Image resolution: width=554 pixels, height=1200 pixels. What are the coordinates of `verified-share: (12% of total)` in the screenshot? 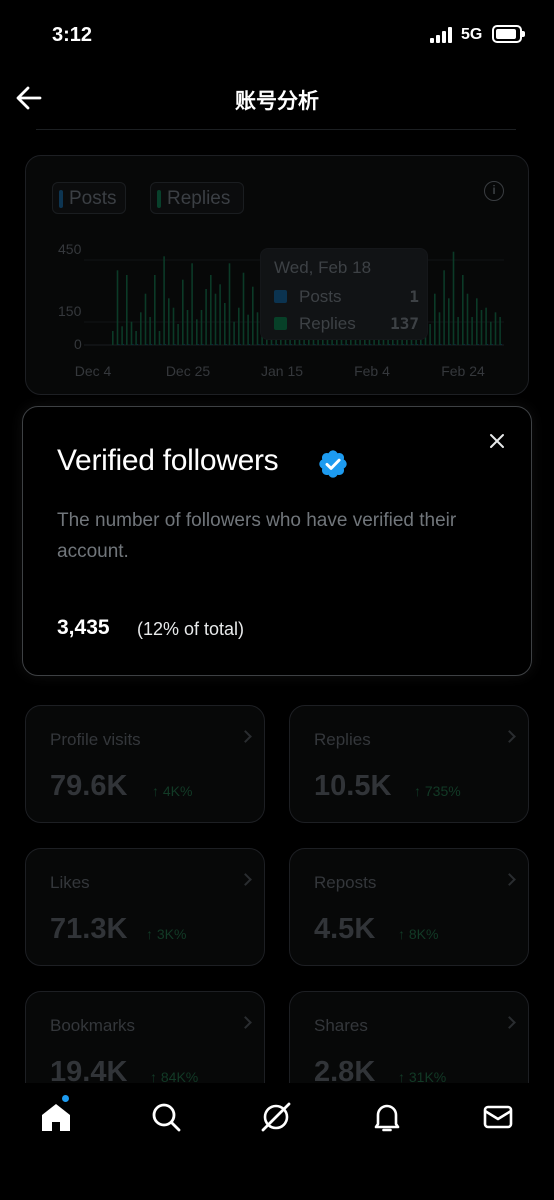 It's located at (191, 629).